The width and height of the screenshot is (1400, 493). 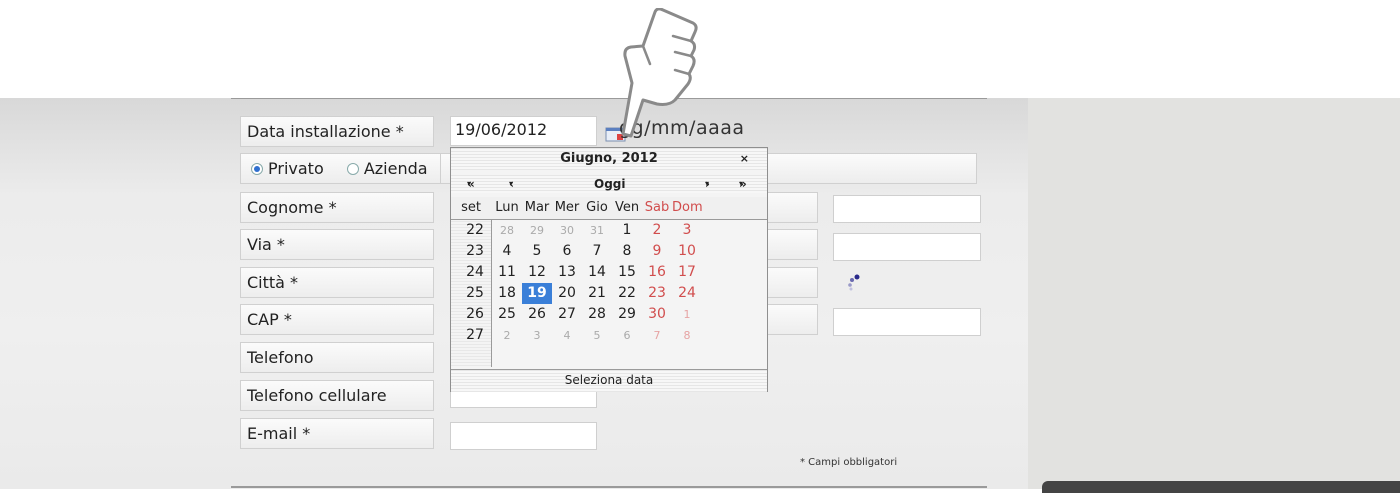 I want to click on week-number: 26, so click(x=475, y=314).